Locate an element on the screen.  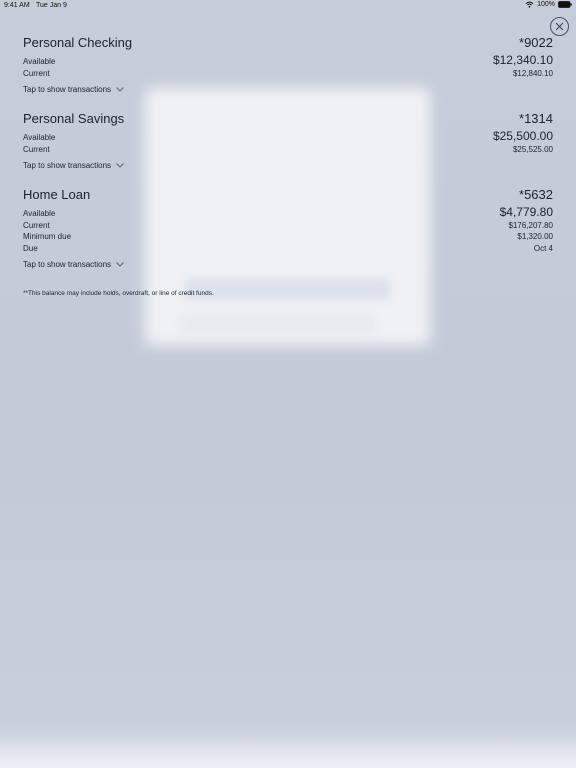
account-number: *1314 is located at coordinates (536, 118).